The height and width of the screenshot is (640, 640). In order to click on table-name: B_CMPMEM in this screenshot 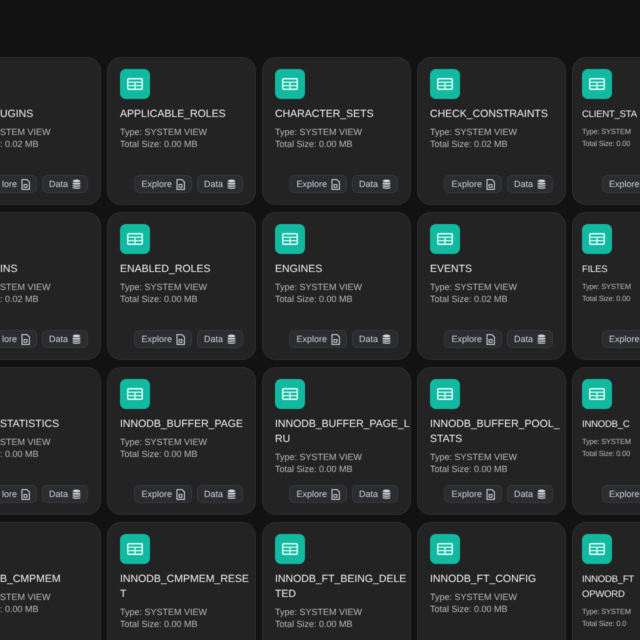, I will do `click(30, 579)`.